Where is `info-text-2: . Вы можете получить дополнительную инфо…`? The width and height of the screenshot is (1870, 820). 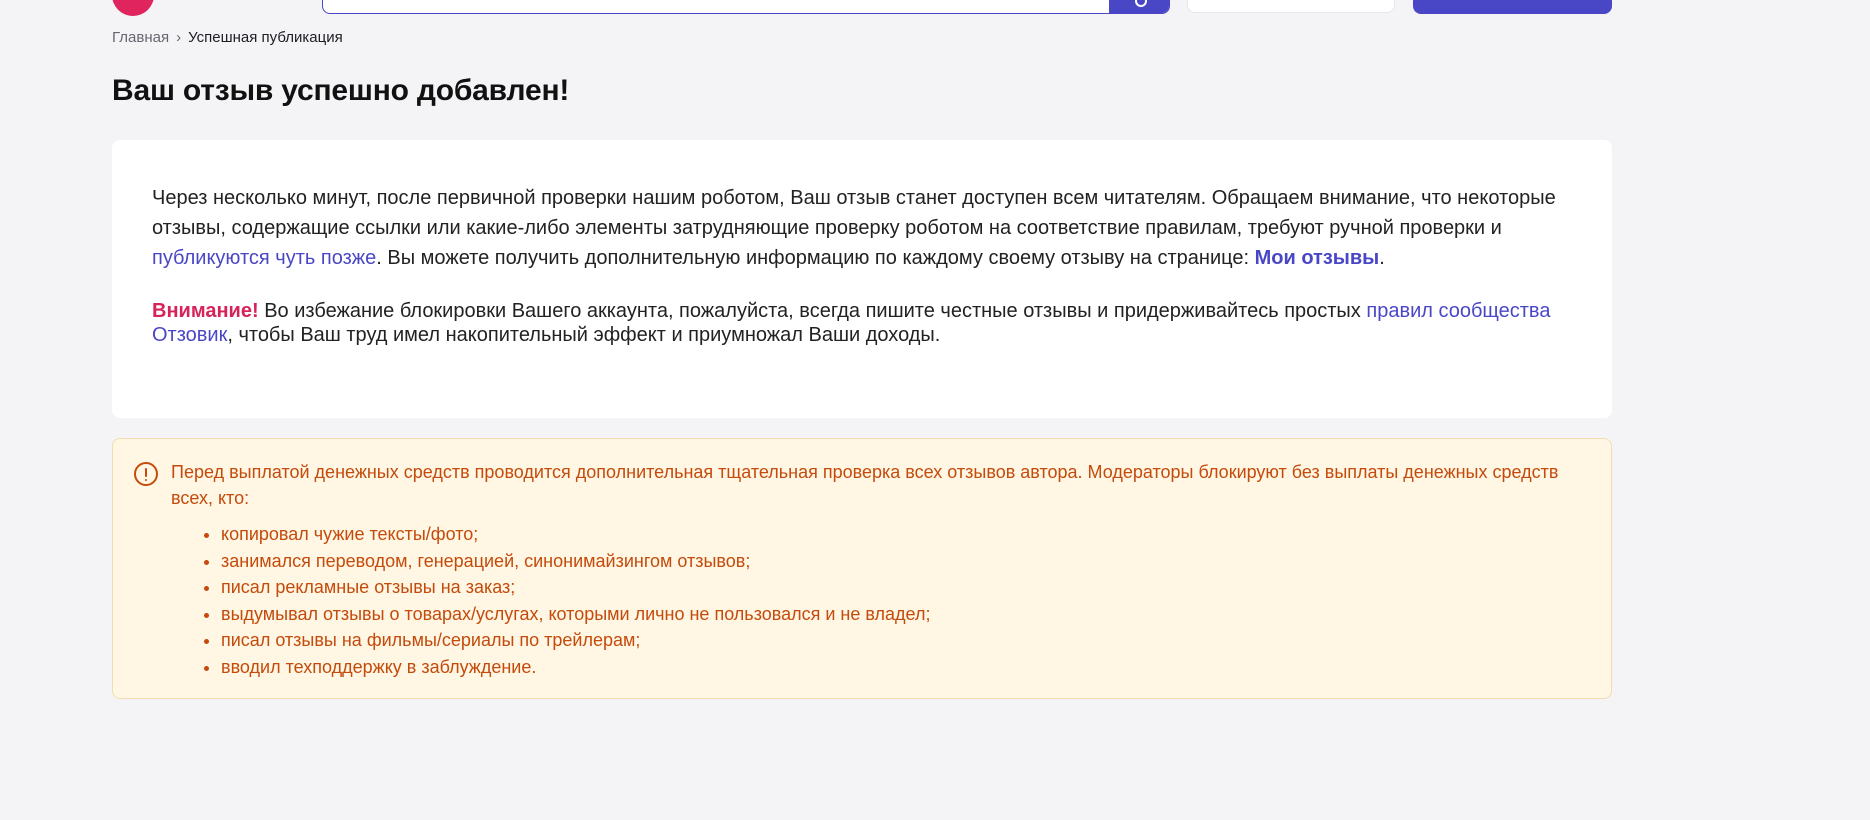
info-text-2: . Вы можете получить дополнительную инфо… is located at coordinates (815, 258).